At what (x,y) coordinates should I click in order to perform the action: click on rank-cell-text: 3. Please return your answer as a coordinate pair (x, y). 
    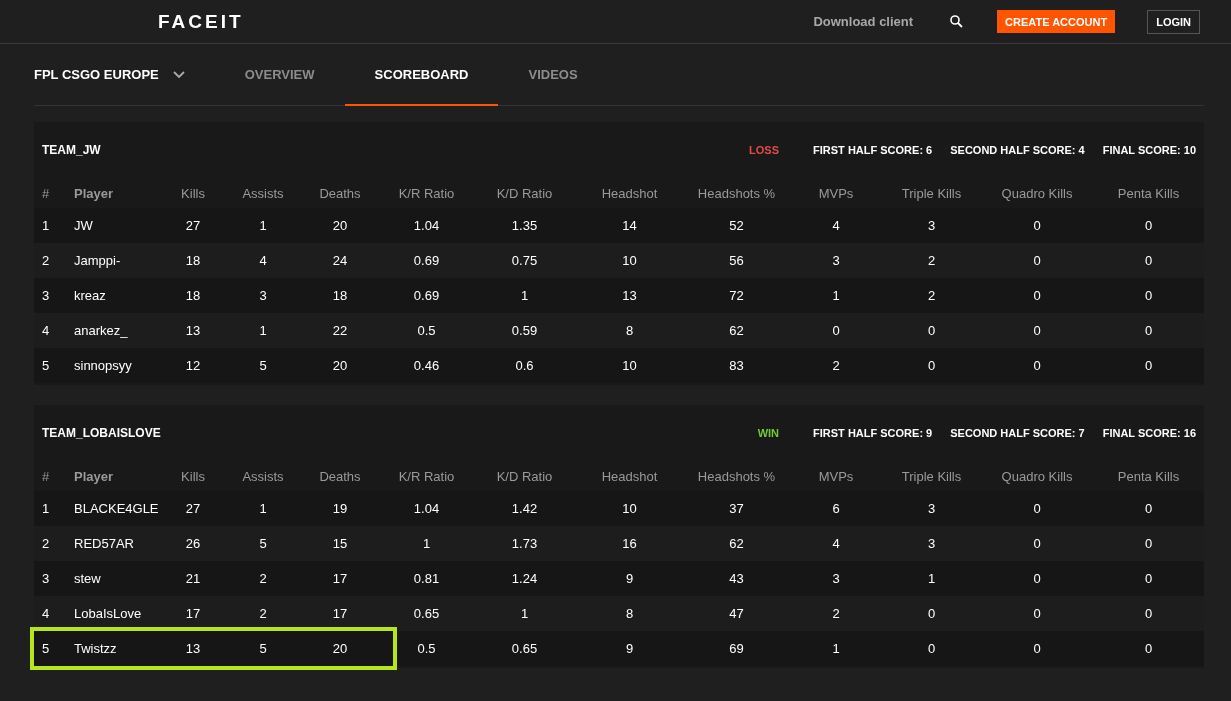
    Looking at the image, I should click on (46, 295).